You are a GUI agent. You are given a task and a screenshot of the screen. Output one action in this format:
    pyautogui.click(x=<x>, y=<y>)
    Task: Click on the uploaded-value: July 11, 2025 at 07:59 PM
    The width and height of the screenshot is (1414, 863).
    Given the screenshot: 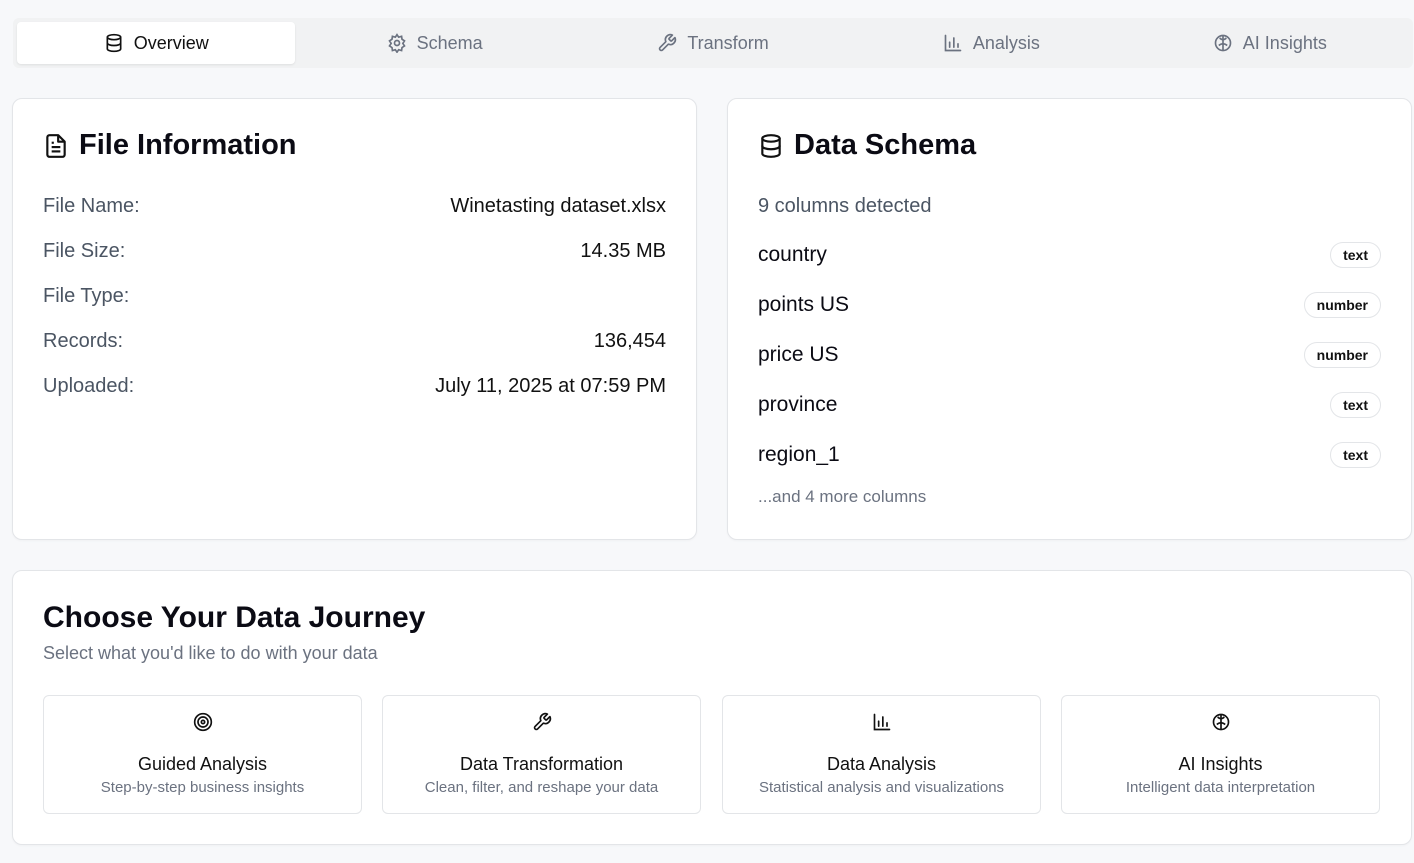 What is the action you would take?
    pyautogui.click(x=550, y=386)
    